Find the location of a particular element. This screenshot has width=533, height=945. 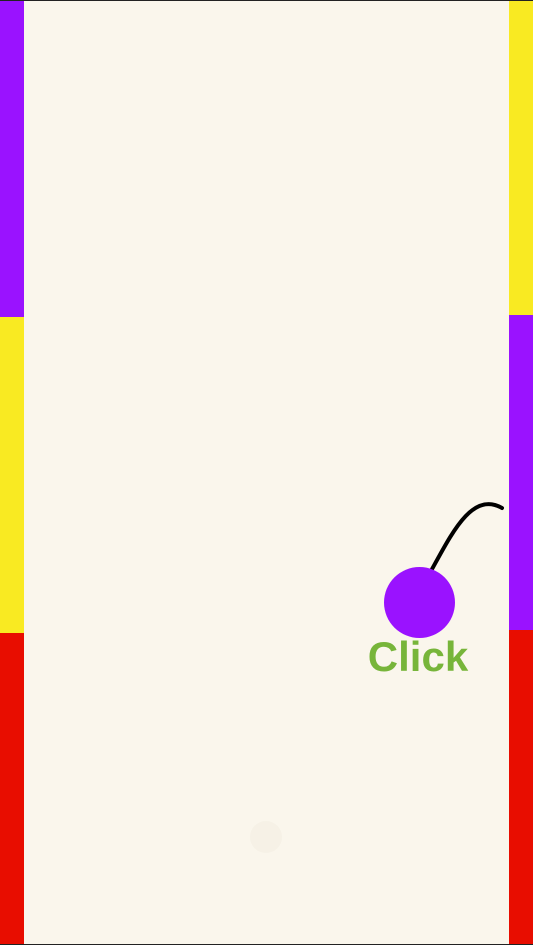

trail-path is located at coordinates (466, 537).